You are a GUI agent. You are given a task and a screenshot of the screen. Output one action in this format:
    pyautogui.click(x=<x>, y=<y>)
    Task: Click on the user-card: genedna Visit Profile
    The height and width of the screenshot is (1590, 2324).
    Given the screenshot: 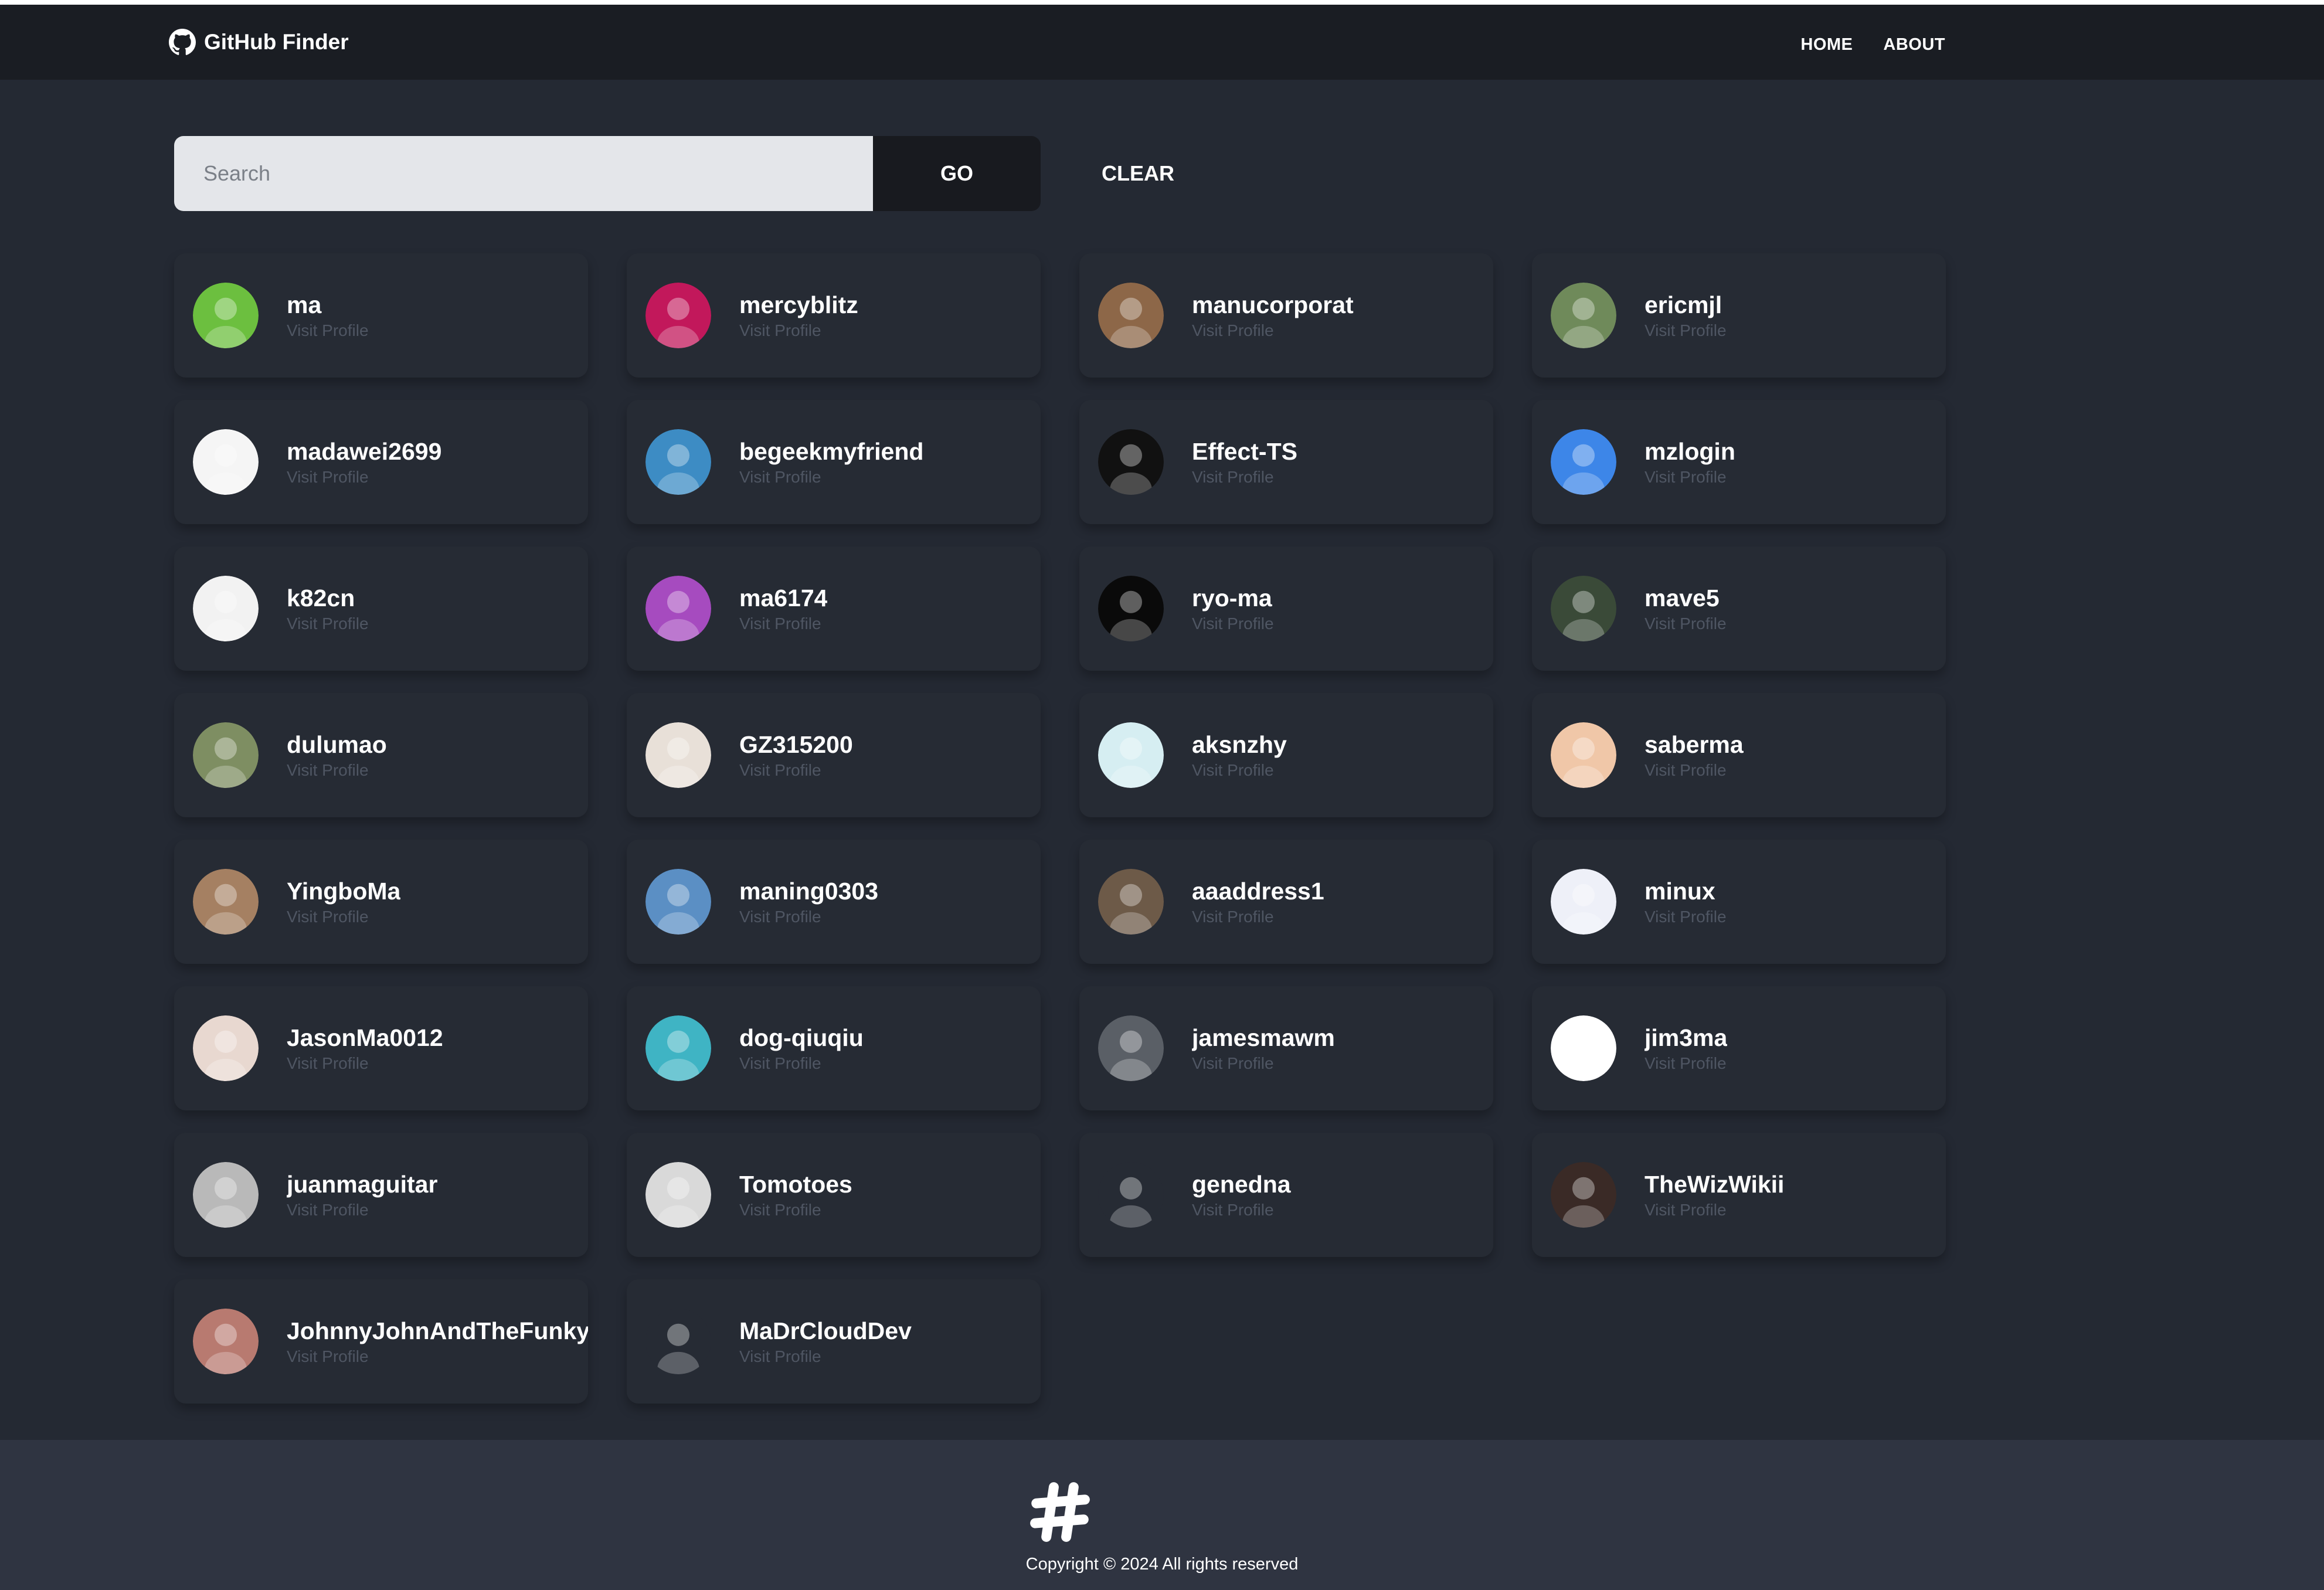 What is the action you would take?
    pyautogui.click(x=1286, y=1195)
    